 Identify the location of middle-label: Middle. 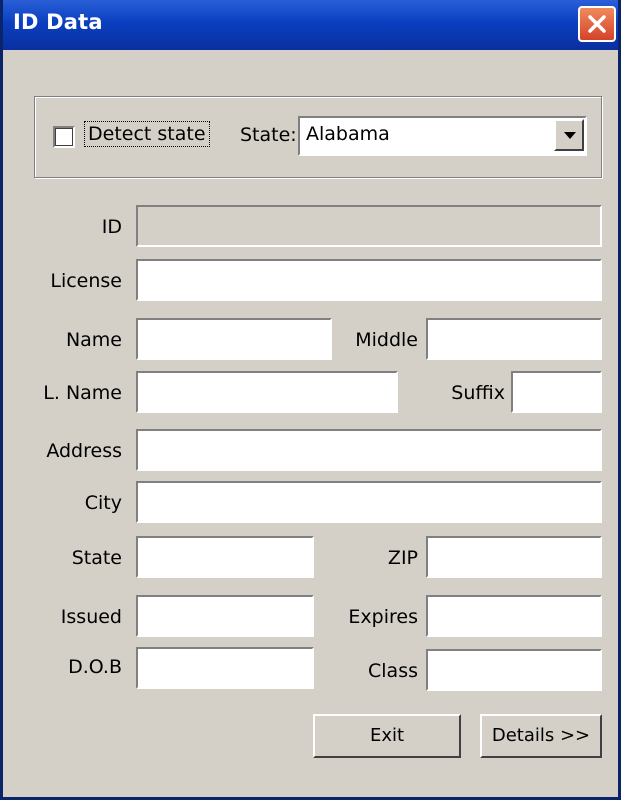
(386, 340).